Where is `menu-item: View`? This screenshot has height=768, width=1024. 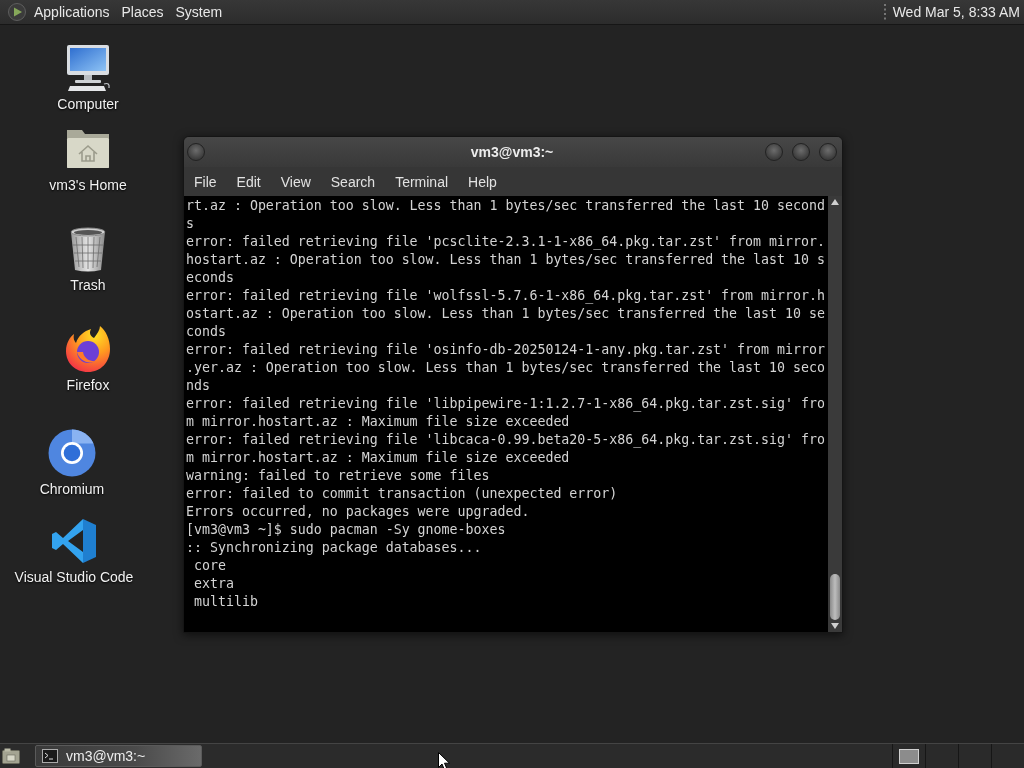
menu-item: View is located at coordinates (295, 181).